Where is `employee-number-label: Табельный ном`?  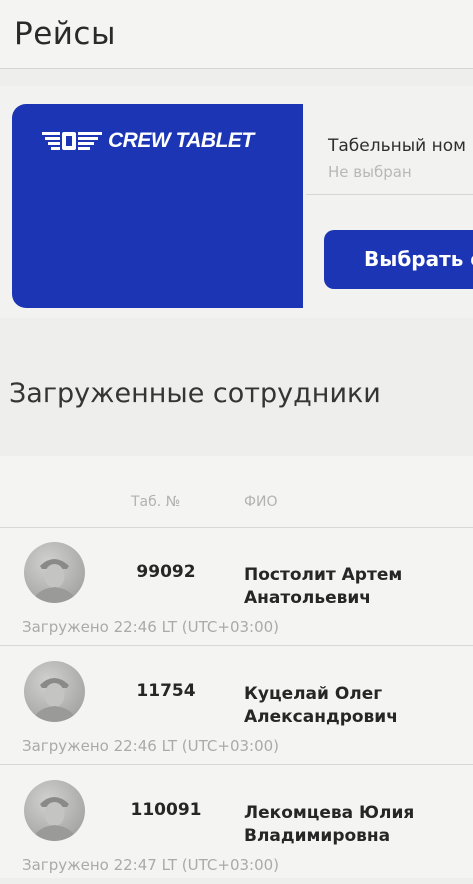 employee-number-label: Табельный ном is located at coordinates (397, 146).